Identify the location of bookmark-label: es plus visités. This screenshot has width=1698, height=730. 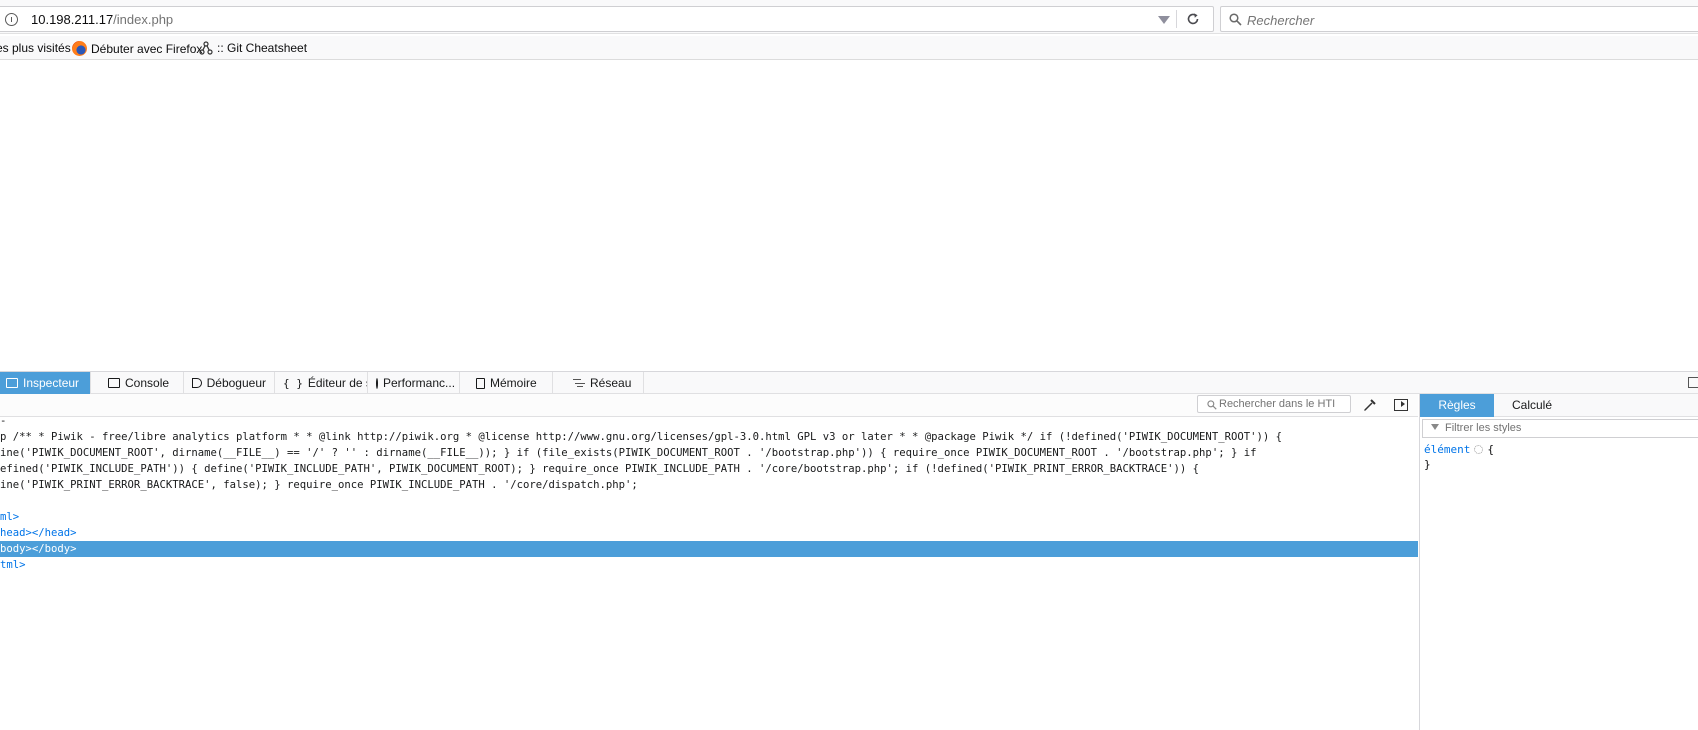
(35, 48).